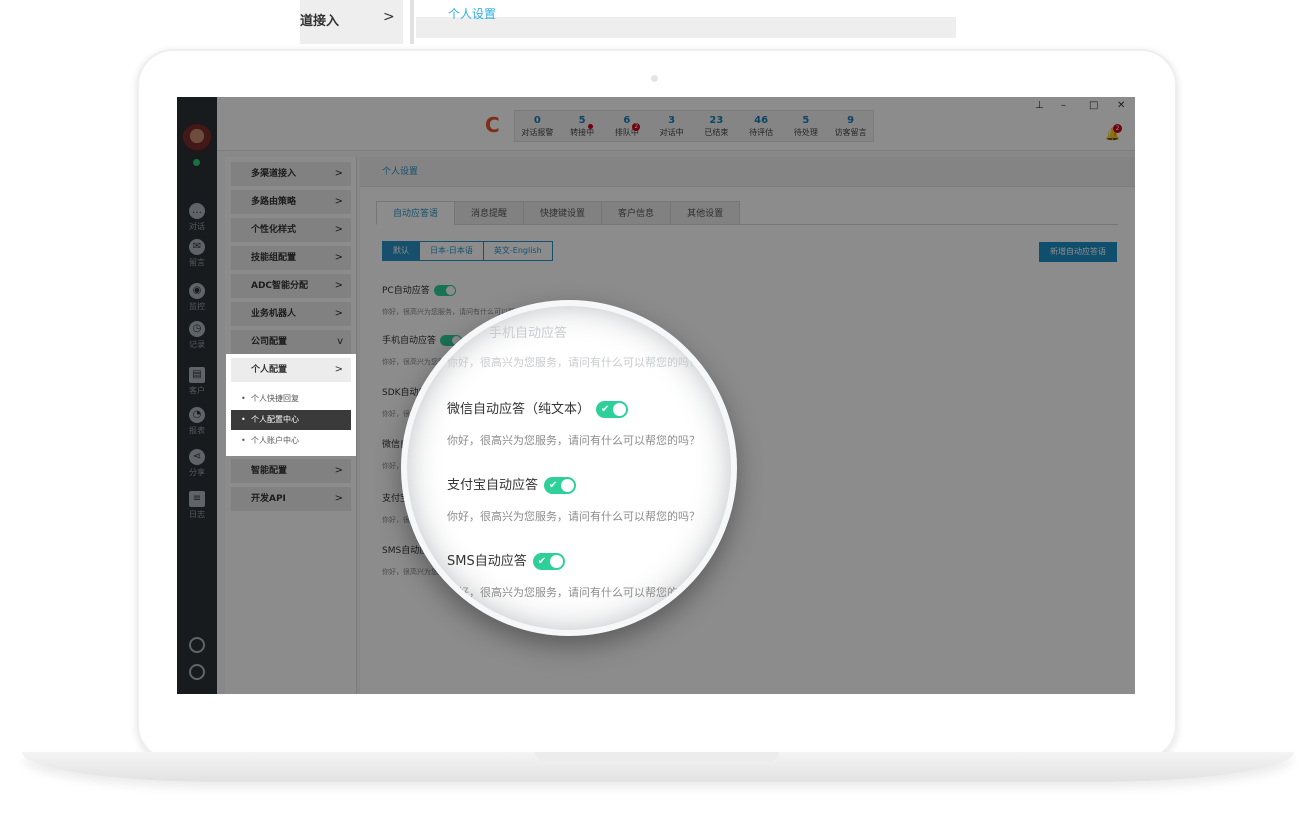 This screenshot has height=823, width=1306. I want to click on cropped-divider, so click(412, 22).